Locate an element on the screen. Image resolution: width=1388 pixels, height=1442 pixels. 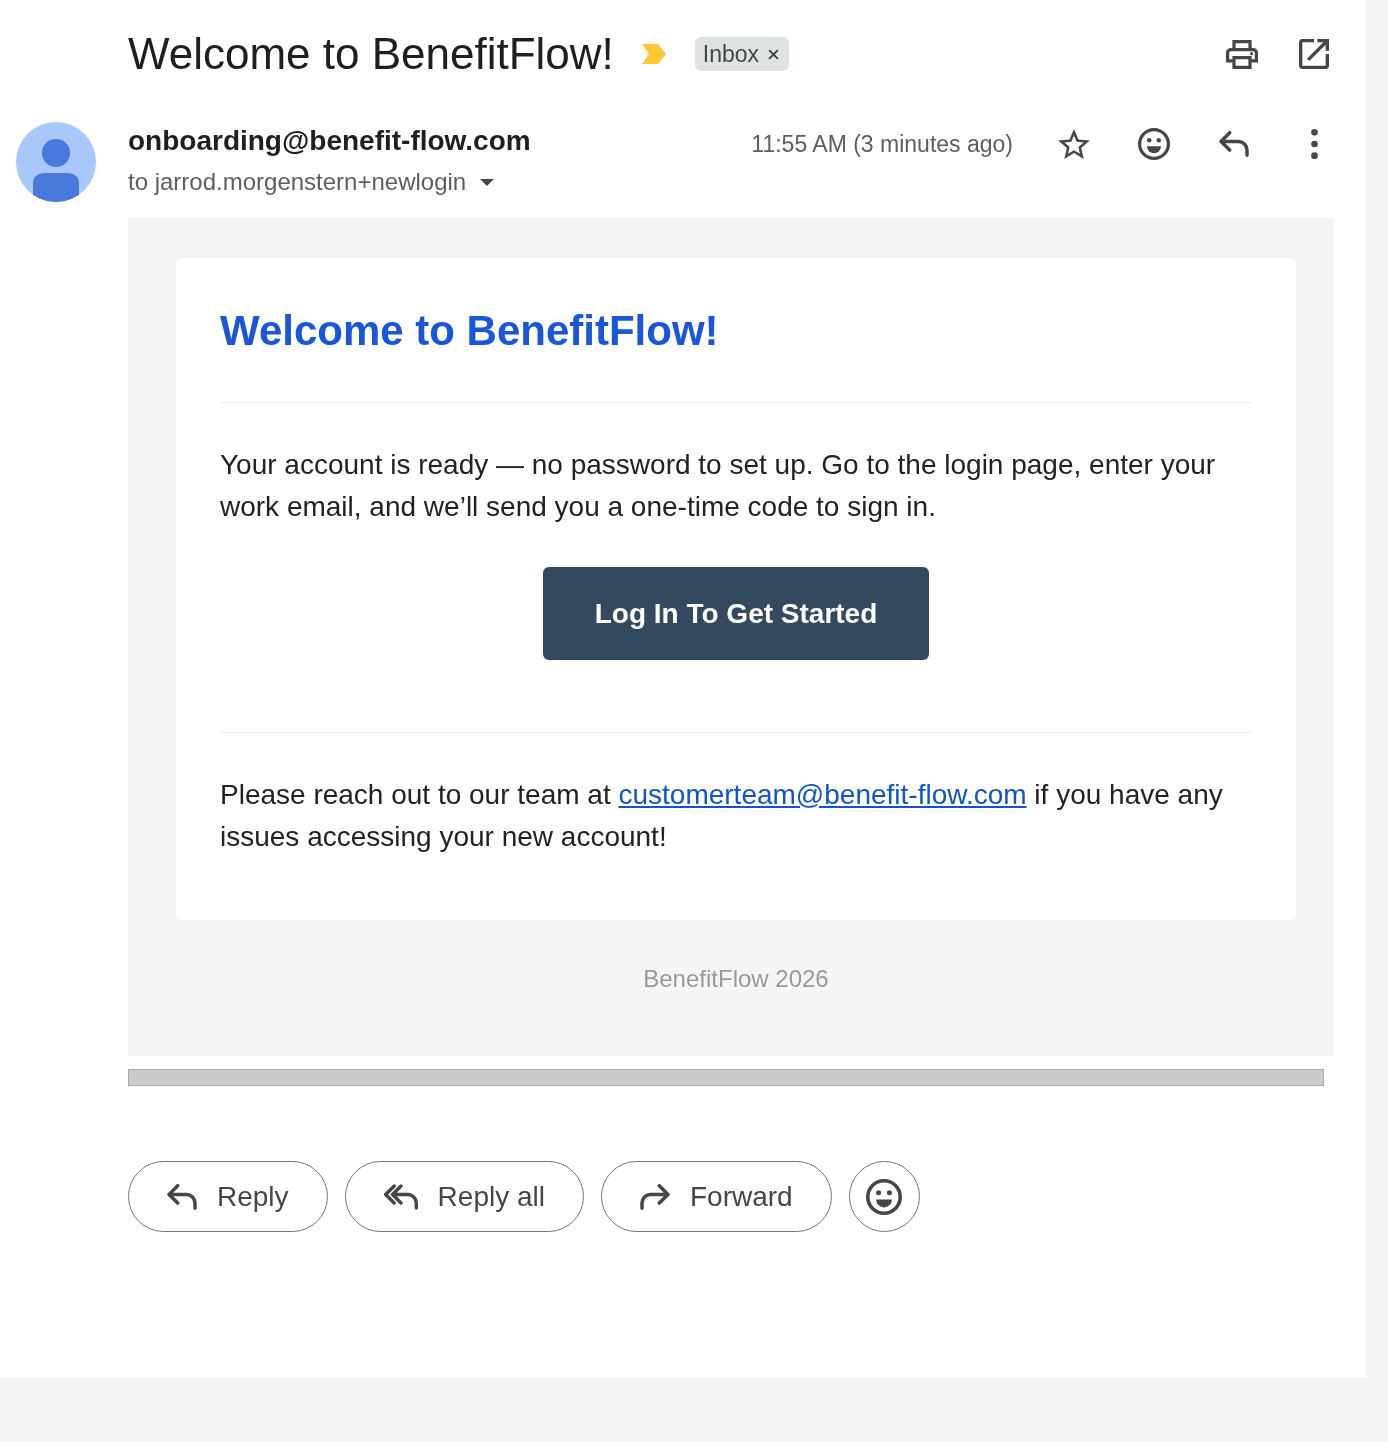
horizontal-scrollbar is located at coordinates (726, 1077).